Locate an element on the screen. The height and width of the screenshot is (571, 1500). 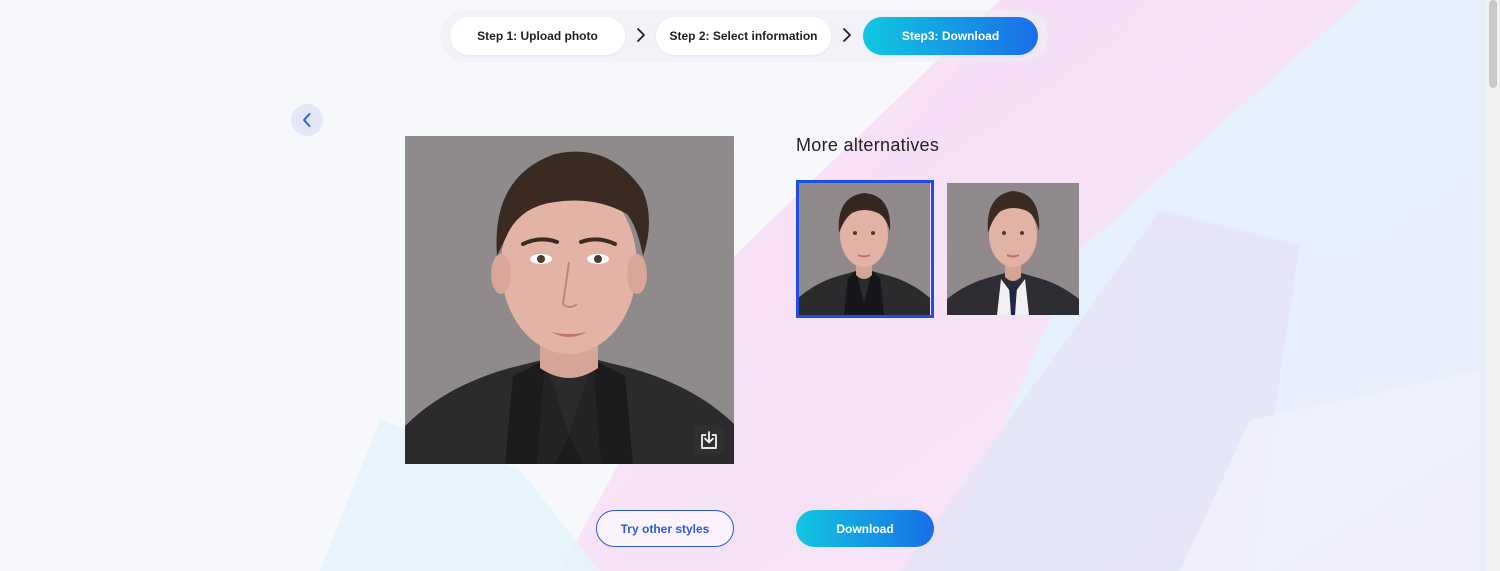
try-other-styles-button: Try other styles is located at coordinates (665, 528).